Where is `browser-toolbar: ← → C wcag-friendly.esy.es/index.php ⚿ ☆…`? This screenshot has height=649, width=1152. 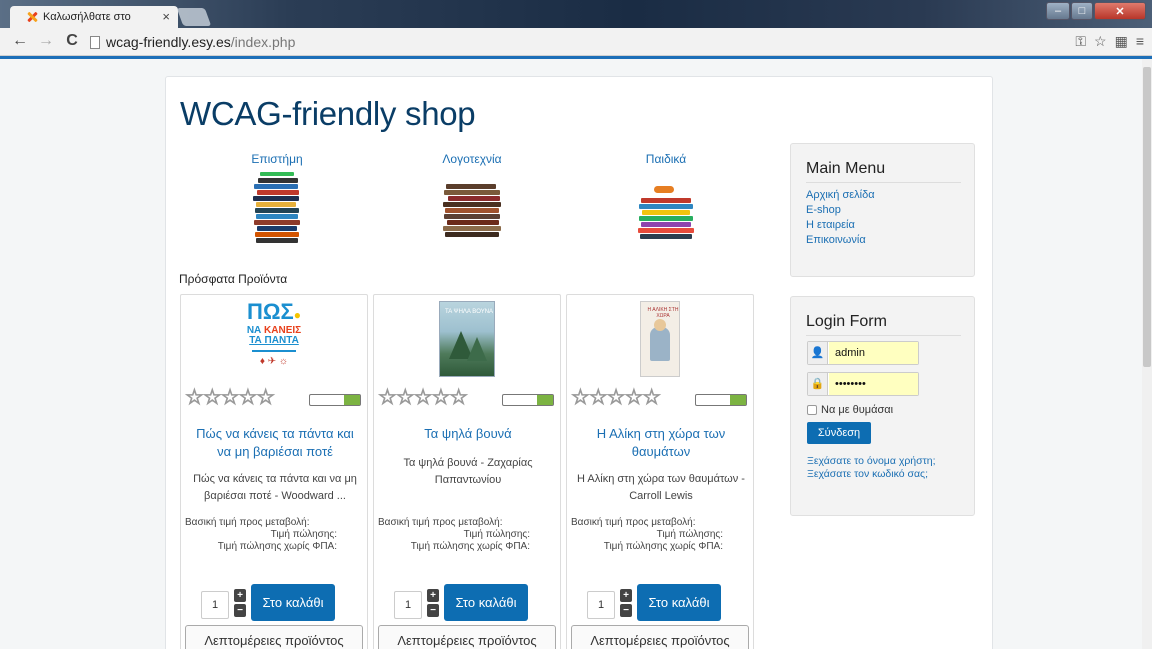
browser-toolbar: ← → C wcag-friendly.esy.es/index.php ⚿ ☆… is located at coordinates (576, 42).